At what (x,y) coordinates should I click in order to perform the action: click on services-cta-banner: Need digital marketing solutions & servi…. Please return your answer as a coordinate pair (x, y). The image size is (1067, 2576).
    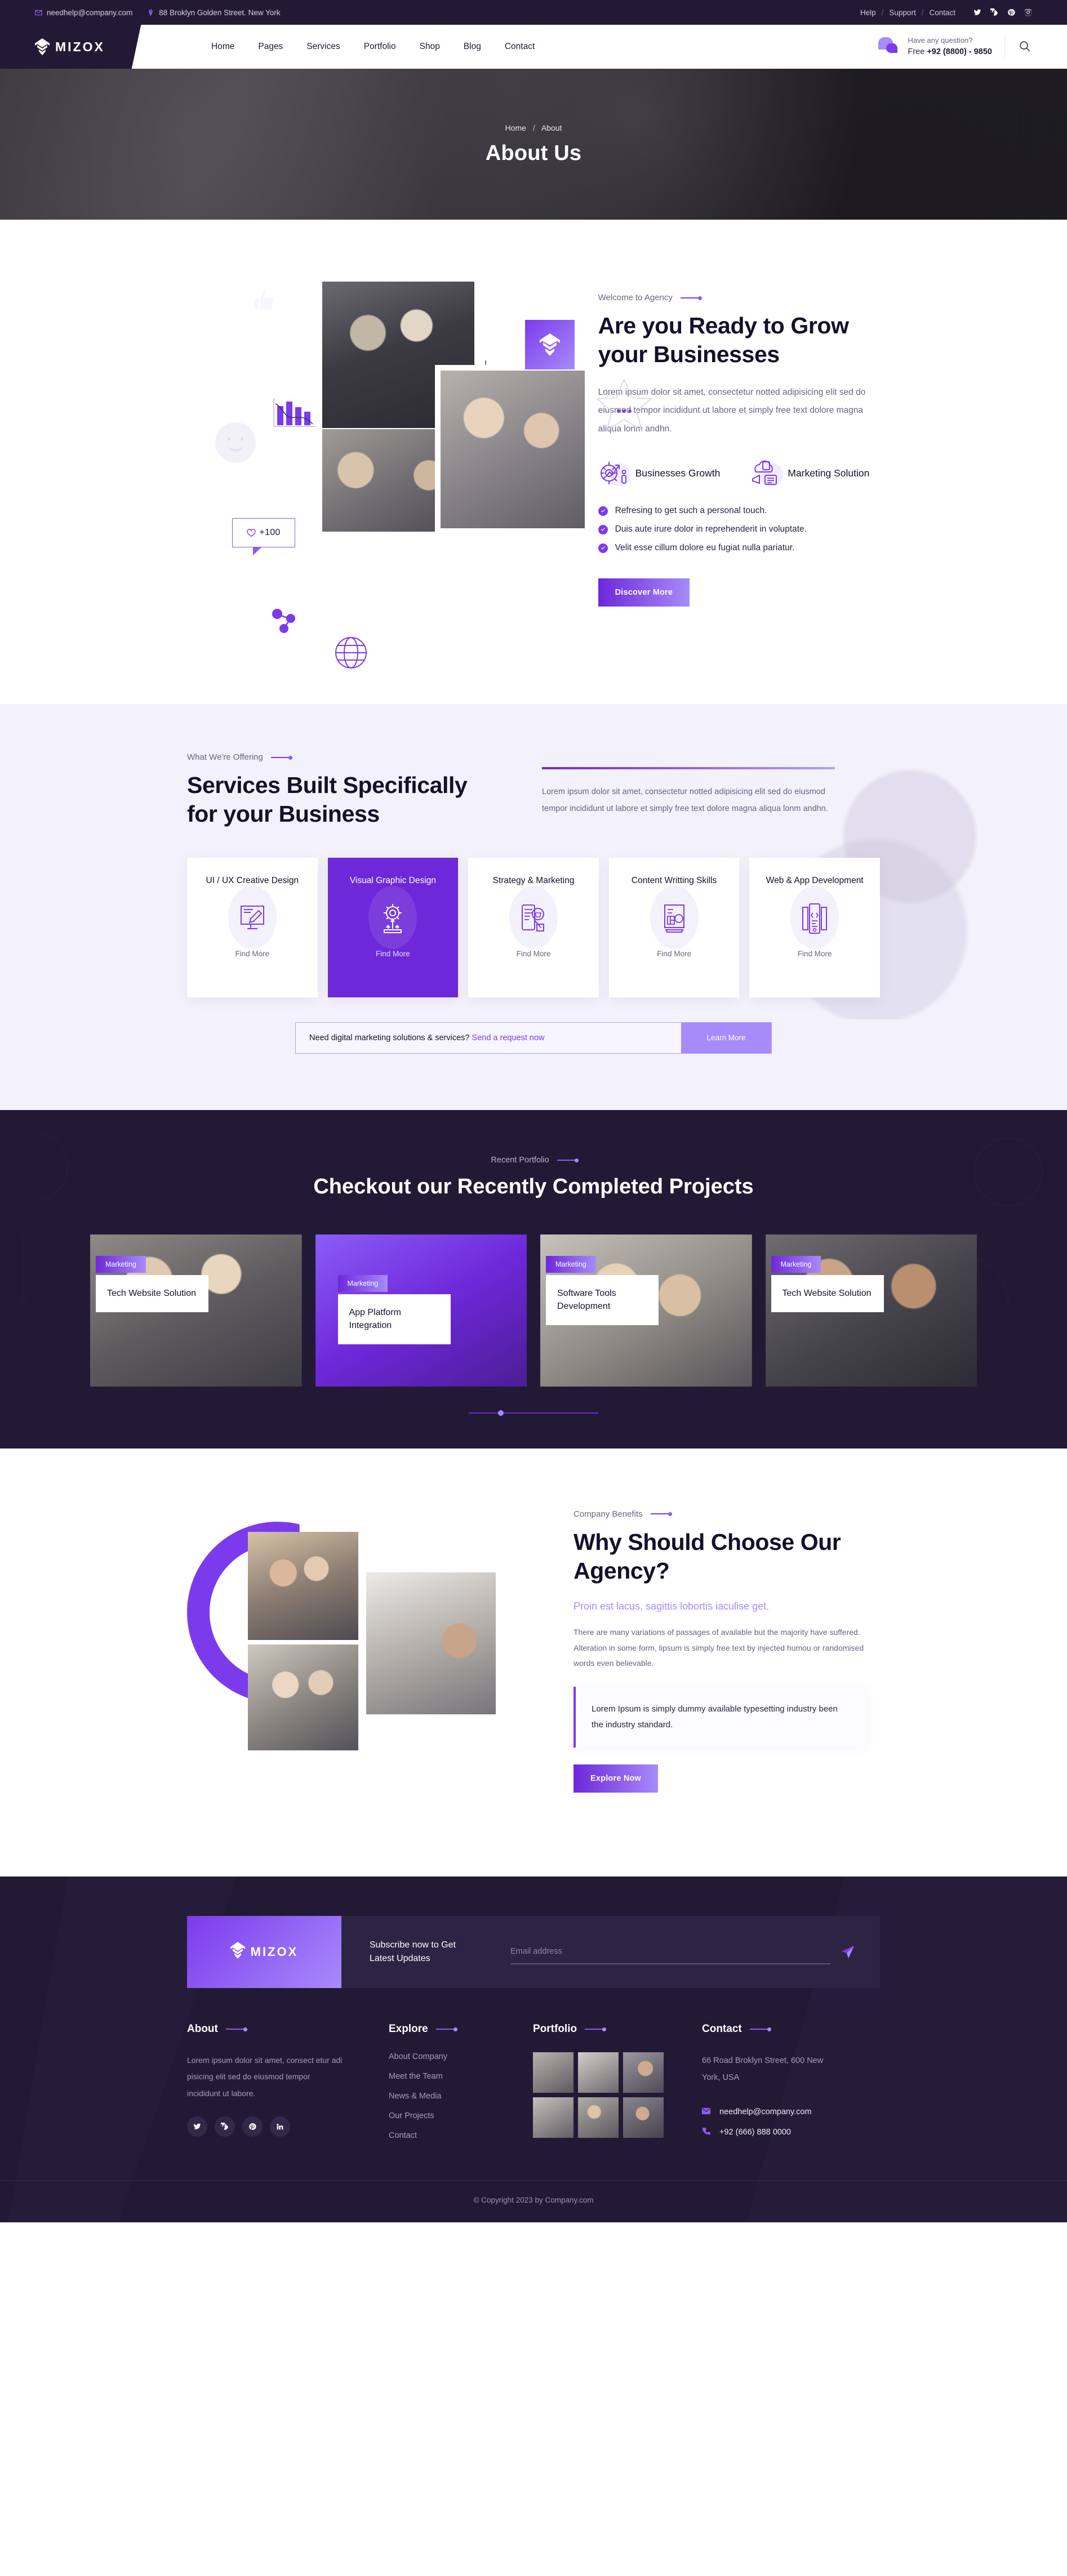
    Looking at the image, I should click on (533, 1038).